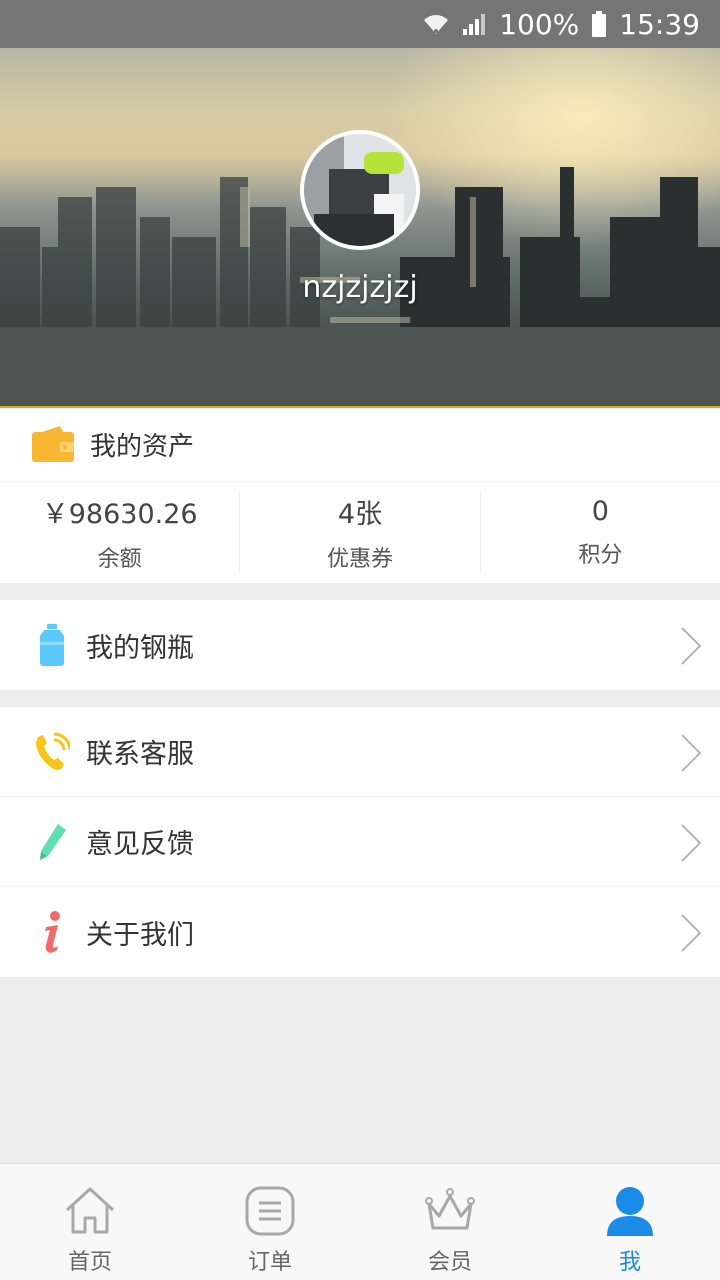  Describe the element at coordinates (90, 1213) in the screenshot. I see `home-icon` at that location.